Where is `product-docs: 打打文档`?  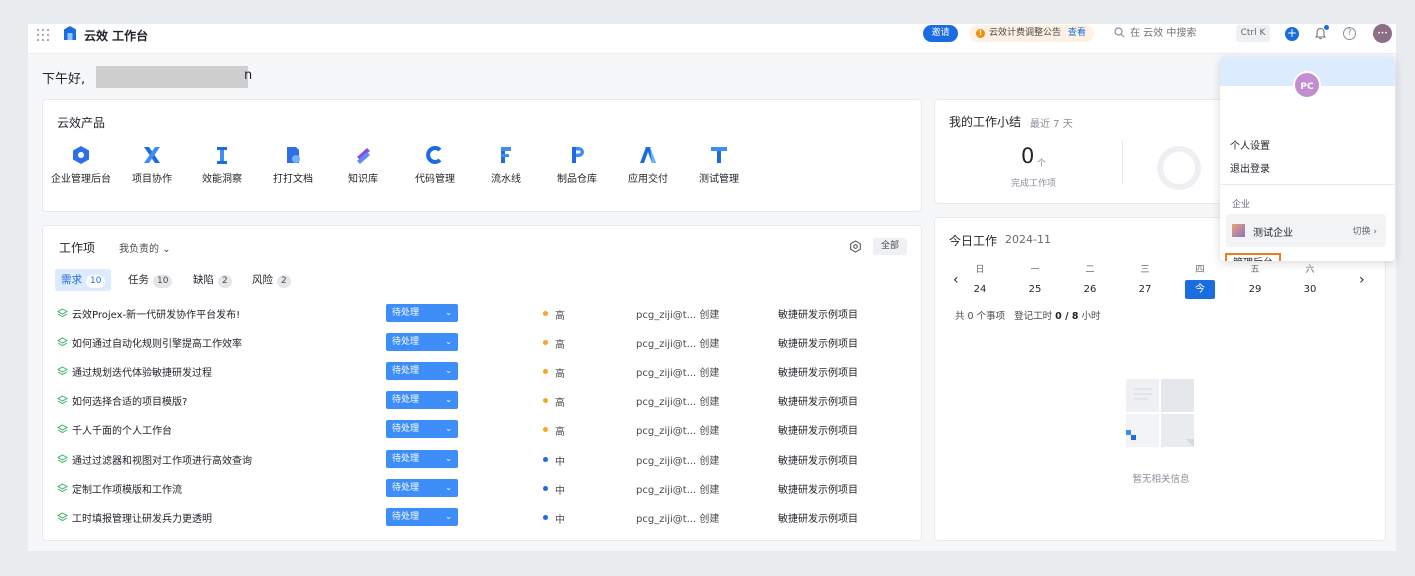
product-docs: 打打文档 is located at coordinates (293, 164).